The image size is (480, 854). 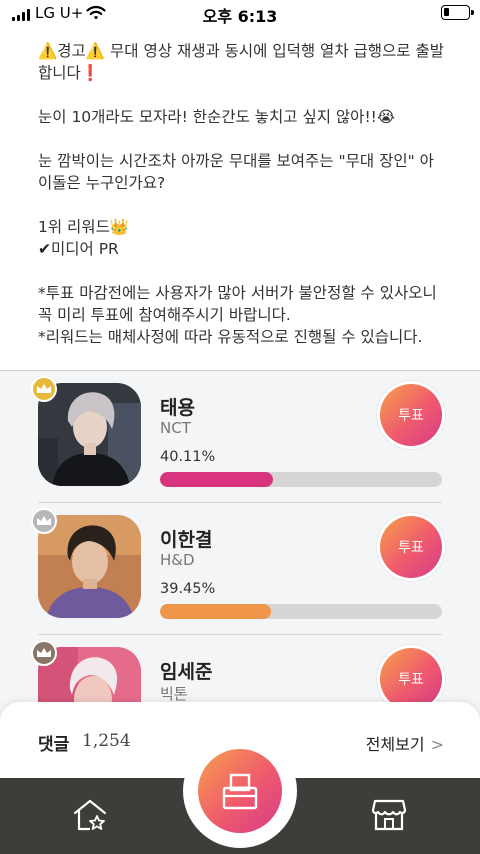 What do you see at coordinates (437, 744) in the screenshot?
I see `chevron-right-icon: >` at bounding box center [437, 744].